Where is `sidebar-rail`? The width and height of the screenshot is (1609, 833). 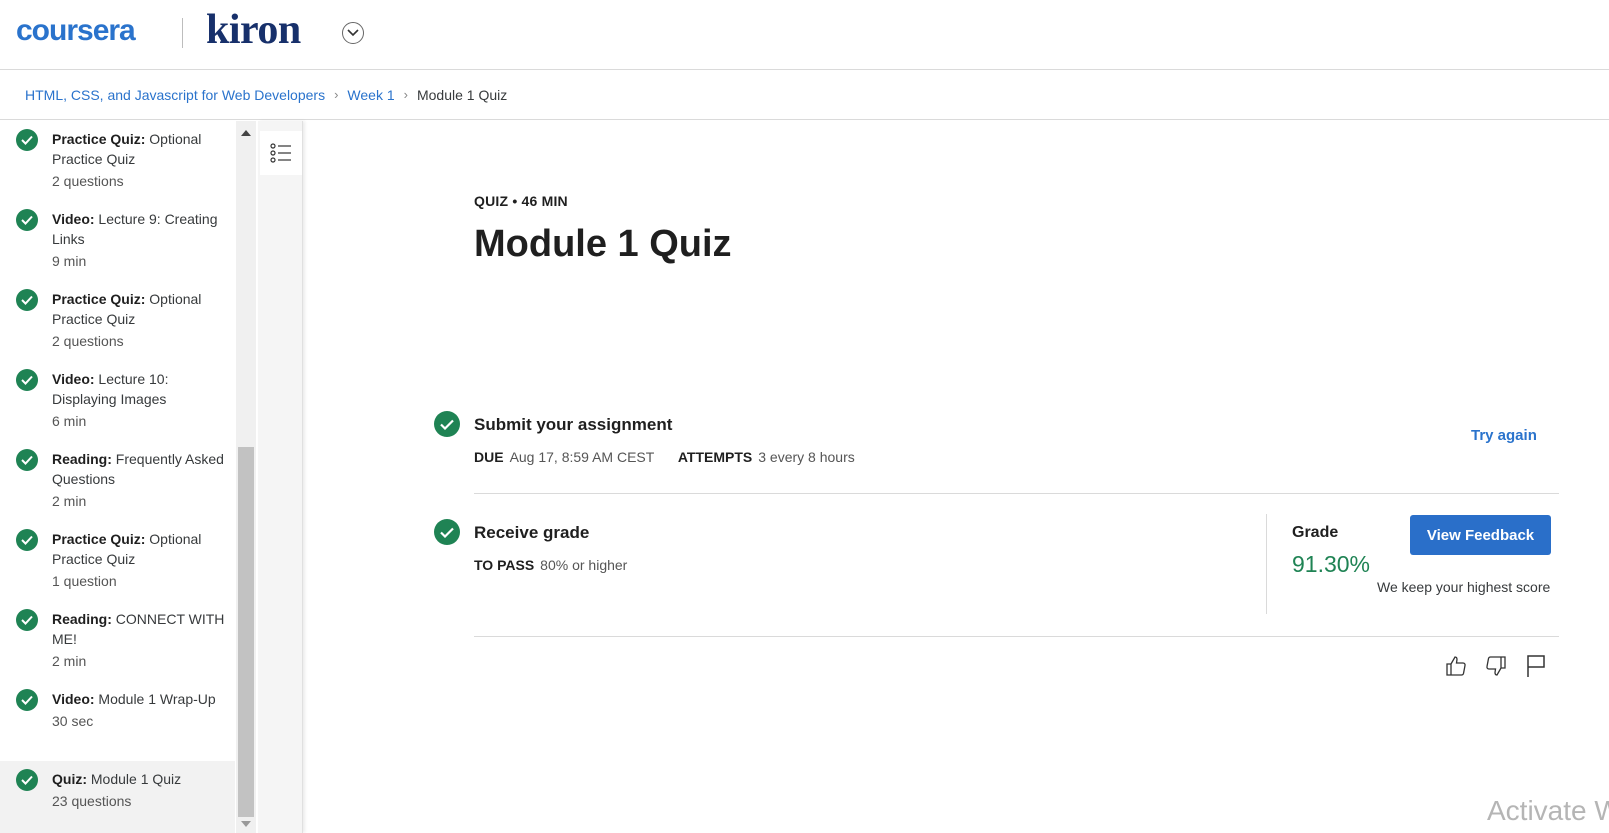
sidebar-rail is located at coordinates (280, 477).